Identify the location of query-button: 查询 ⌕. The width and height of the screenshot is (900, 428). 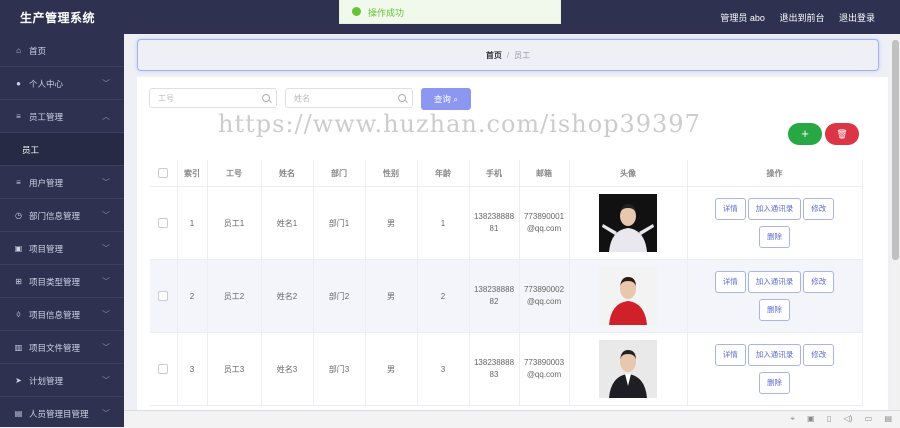
(446, 99).